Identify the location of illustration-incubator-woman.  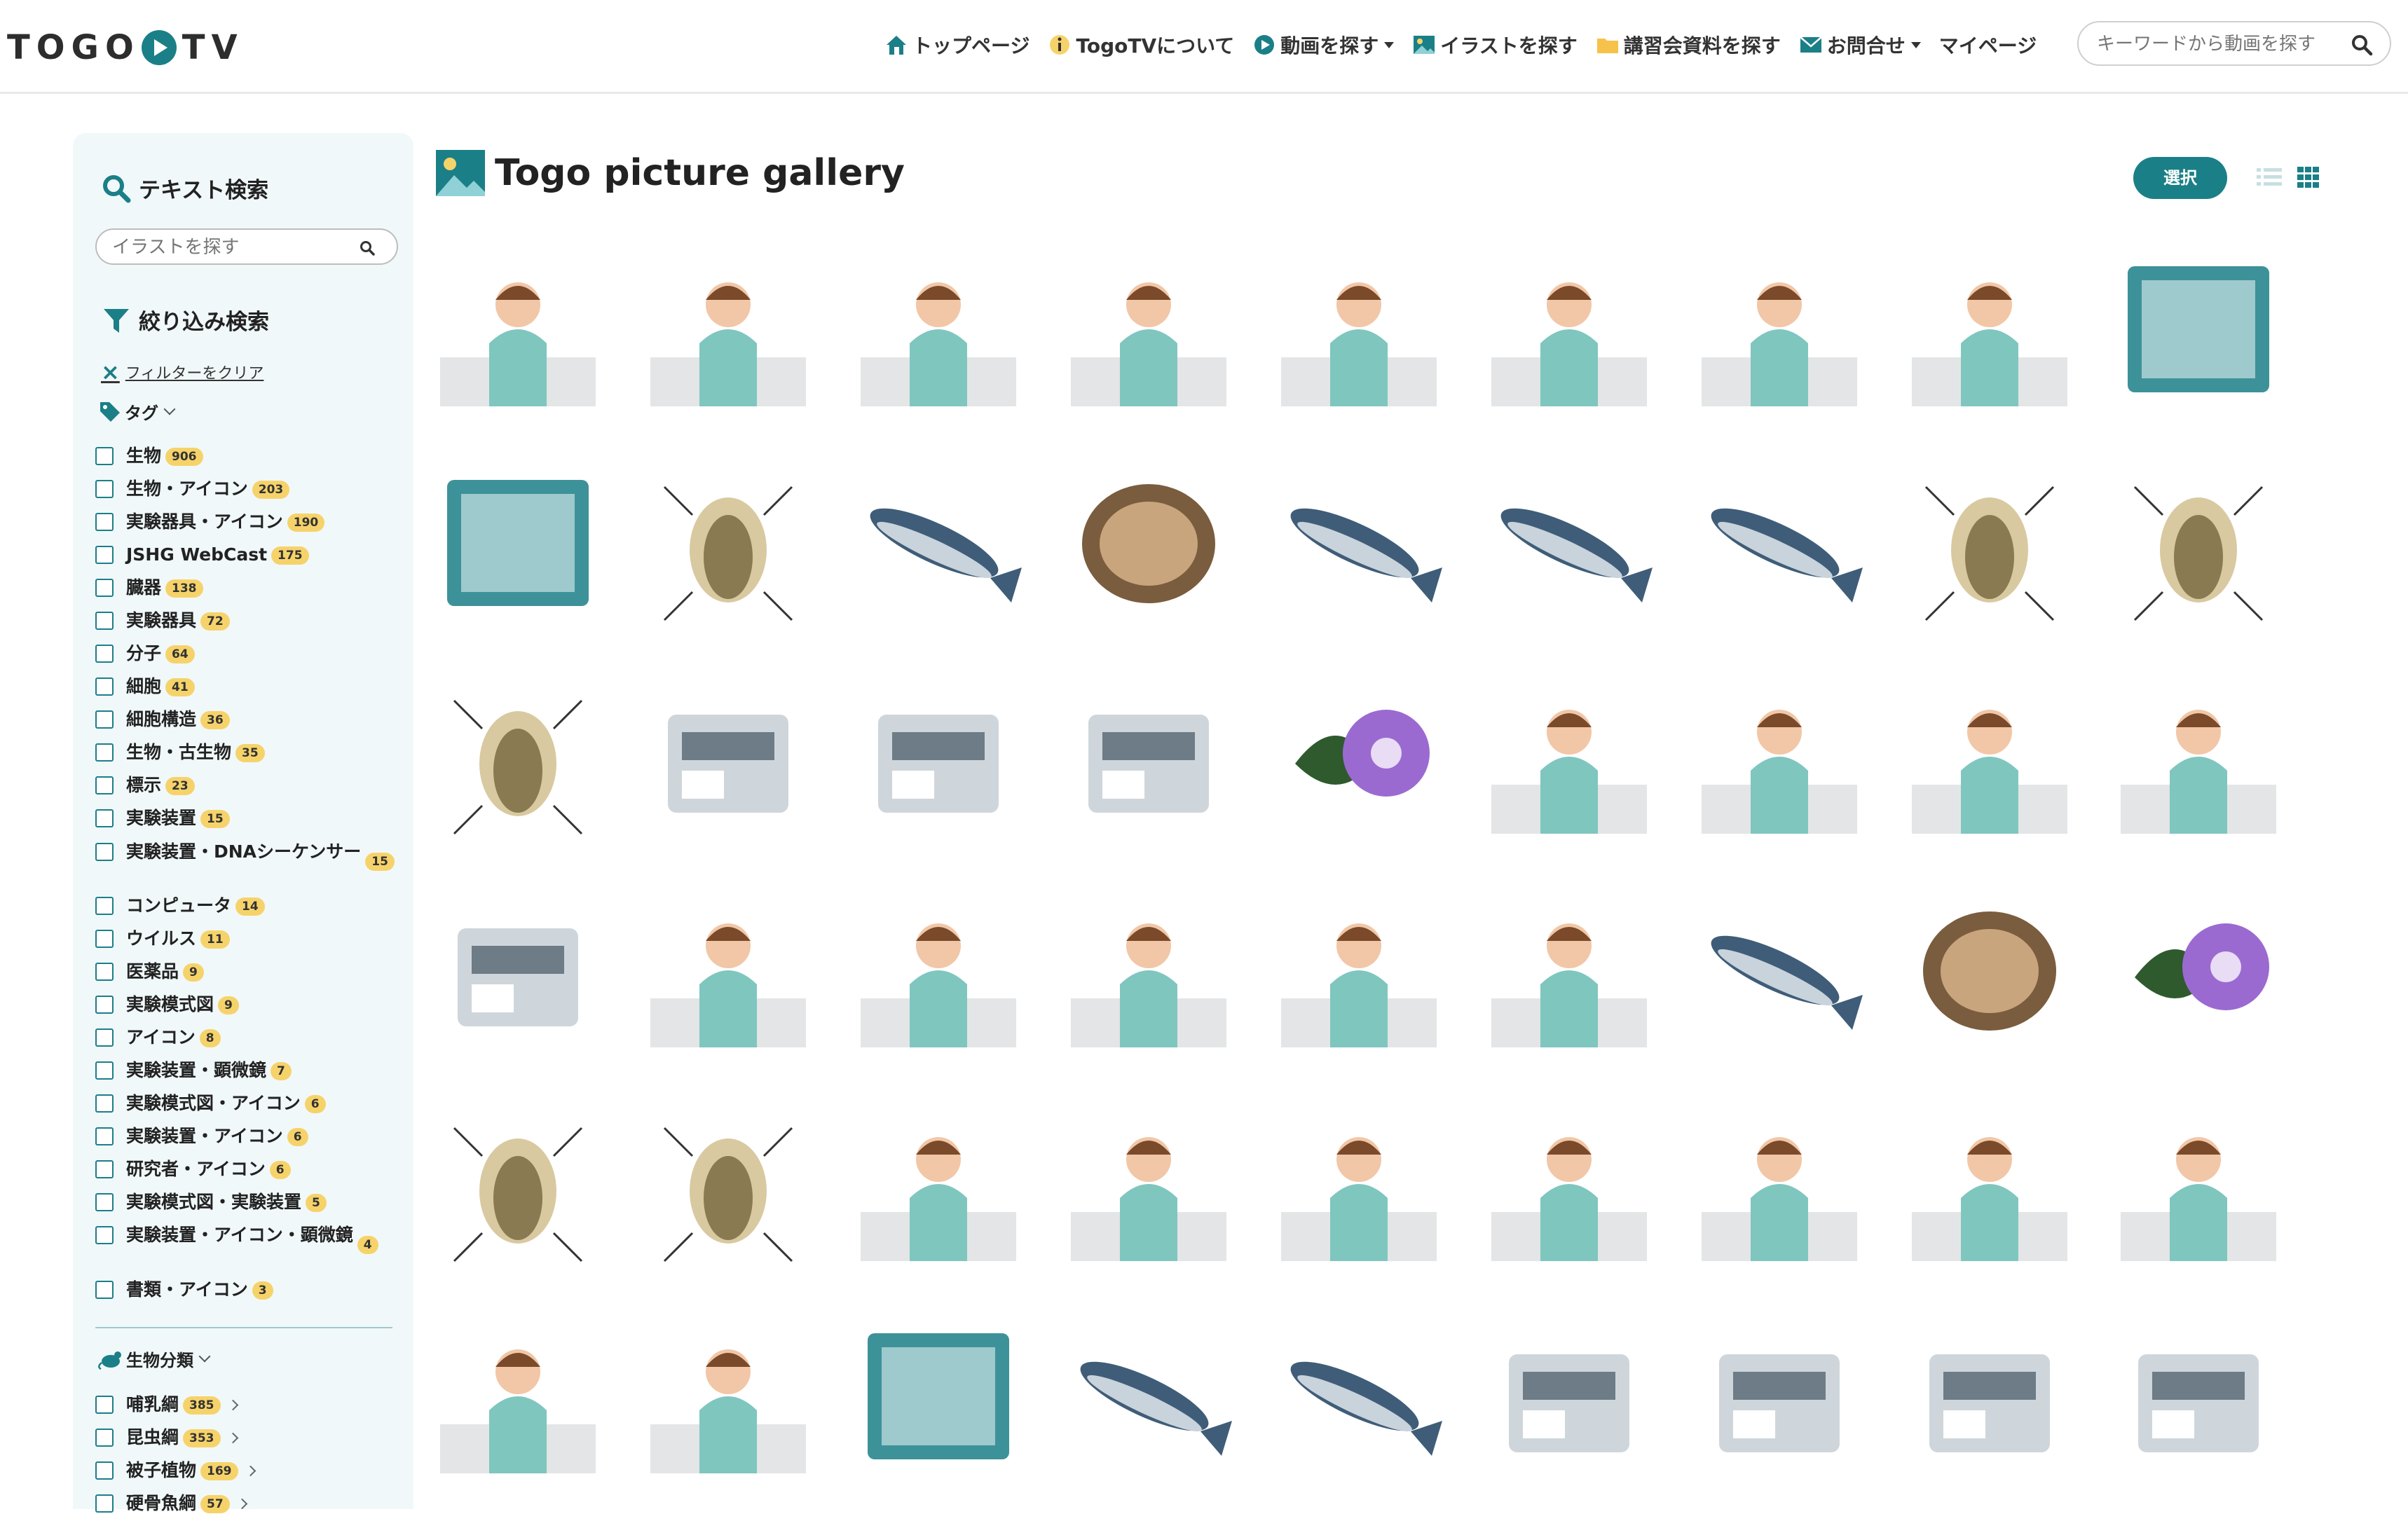
(1569, 971).